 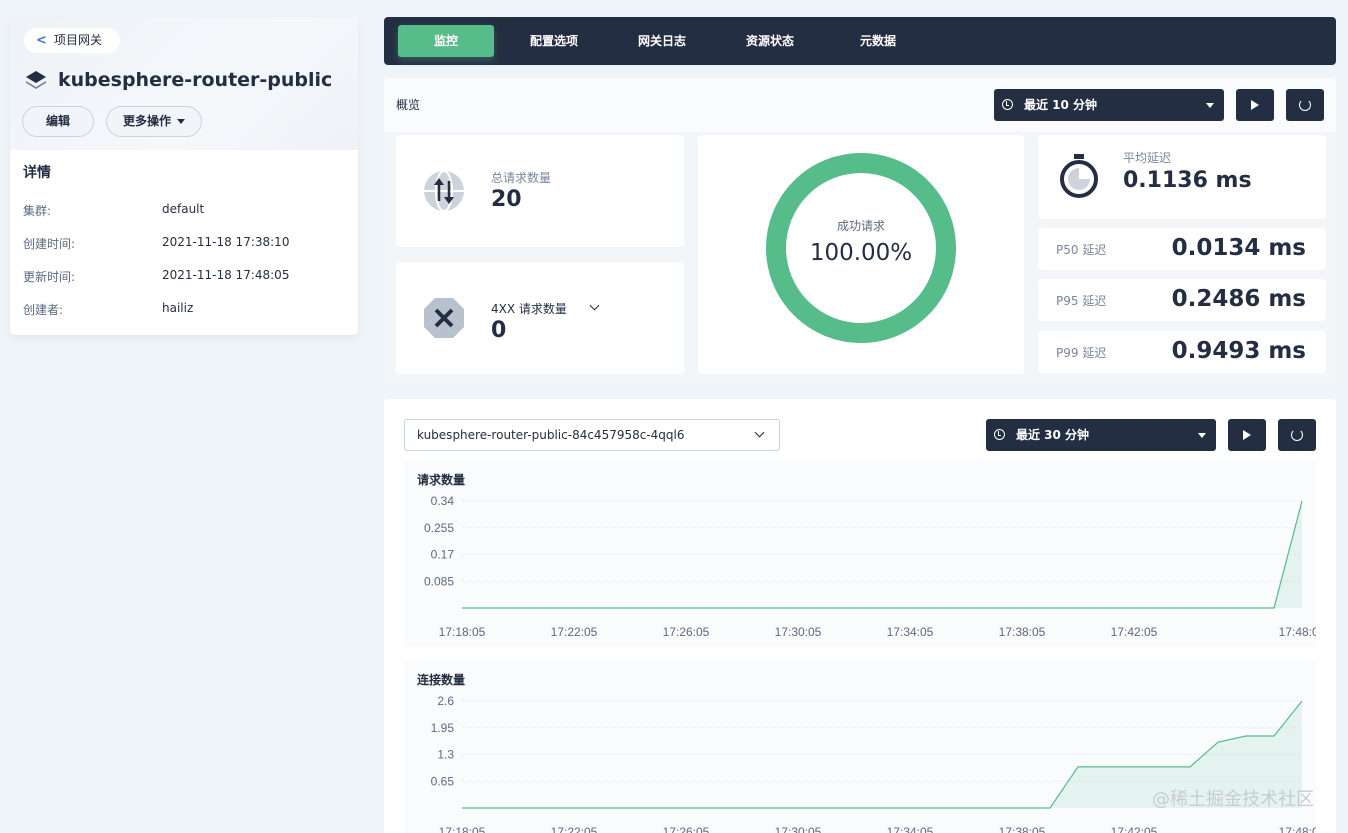 What do you see at coordinates (1238, 351) in the screenshot?
I see `p99-value: 0.9493 ms` at bounding box center [1238, 351].